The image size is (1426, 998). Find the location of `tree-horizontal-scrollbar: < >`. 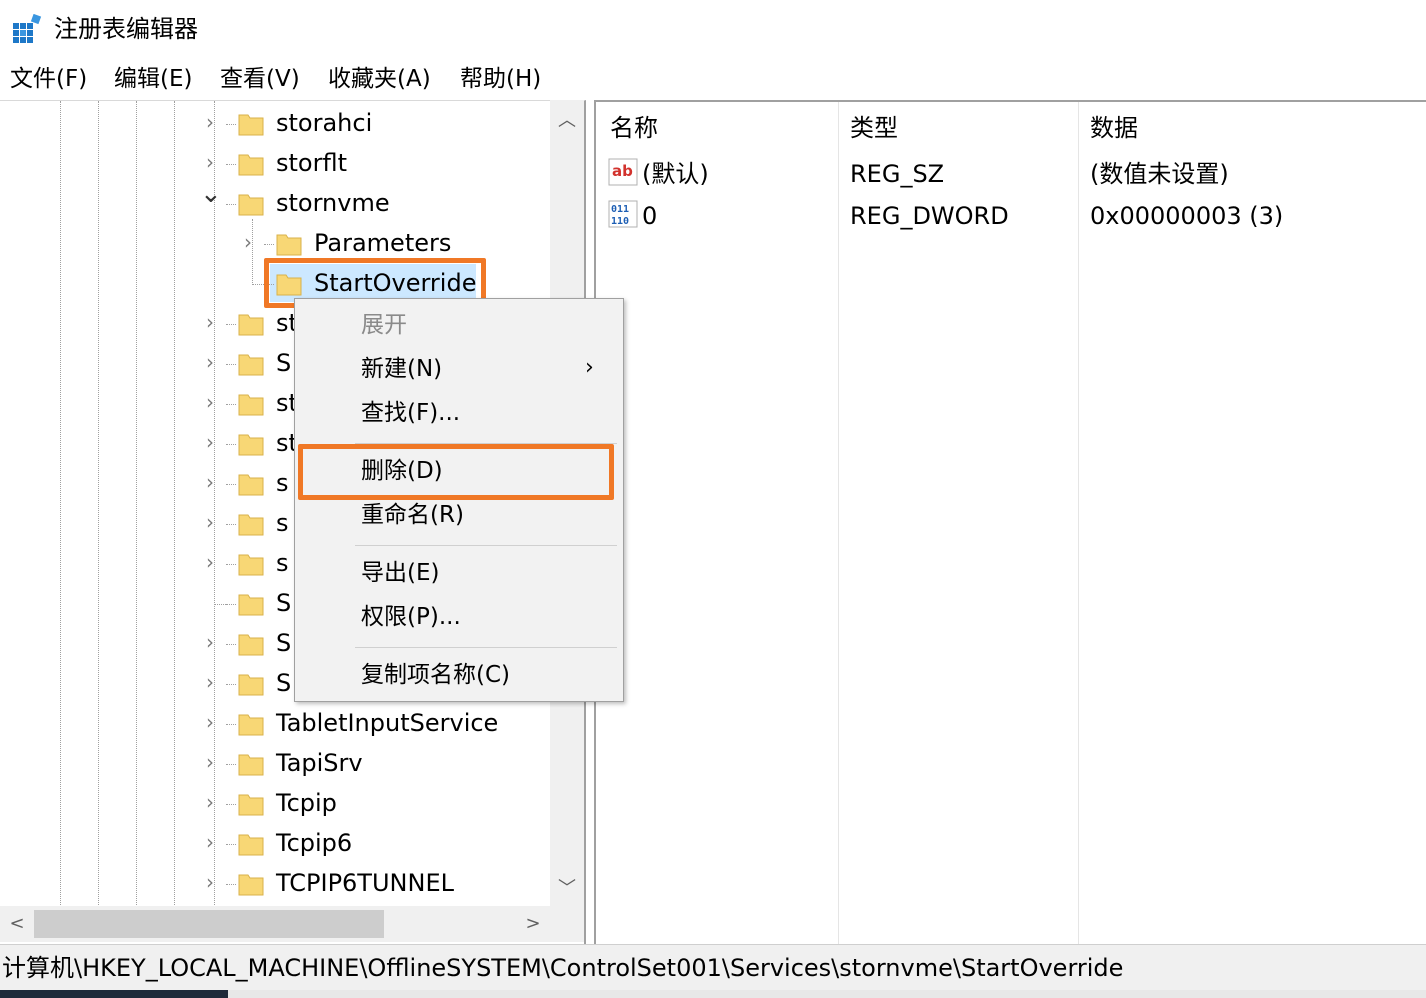

tree-horizontal-scrollbar: < > is located at coordinates (275, 924).